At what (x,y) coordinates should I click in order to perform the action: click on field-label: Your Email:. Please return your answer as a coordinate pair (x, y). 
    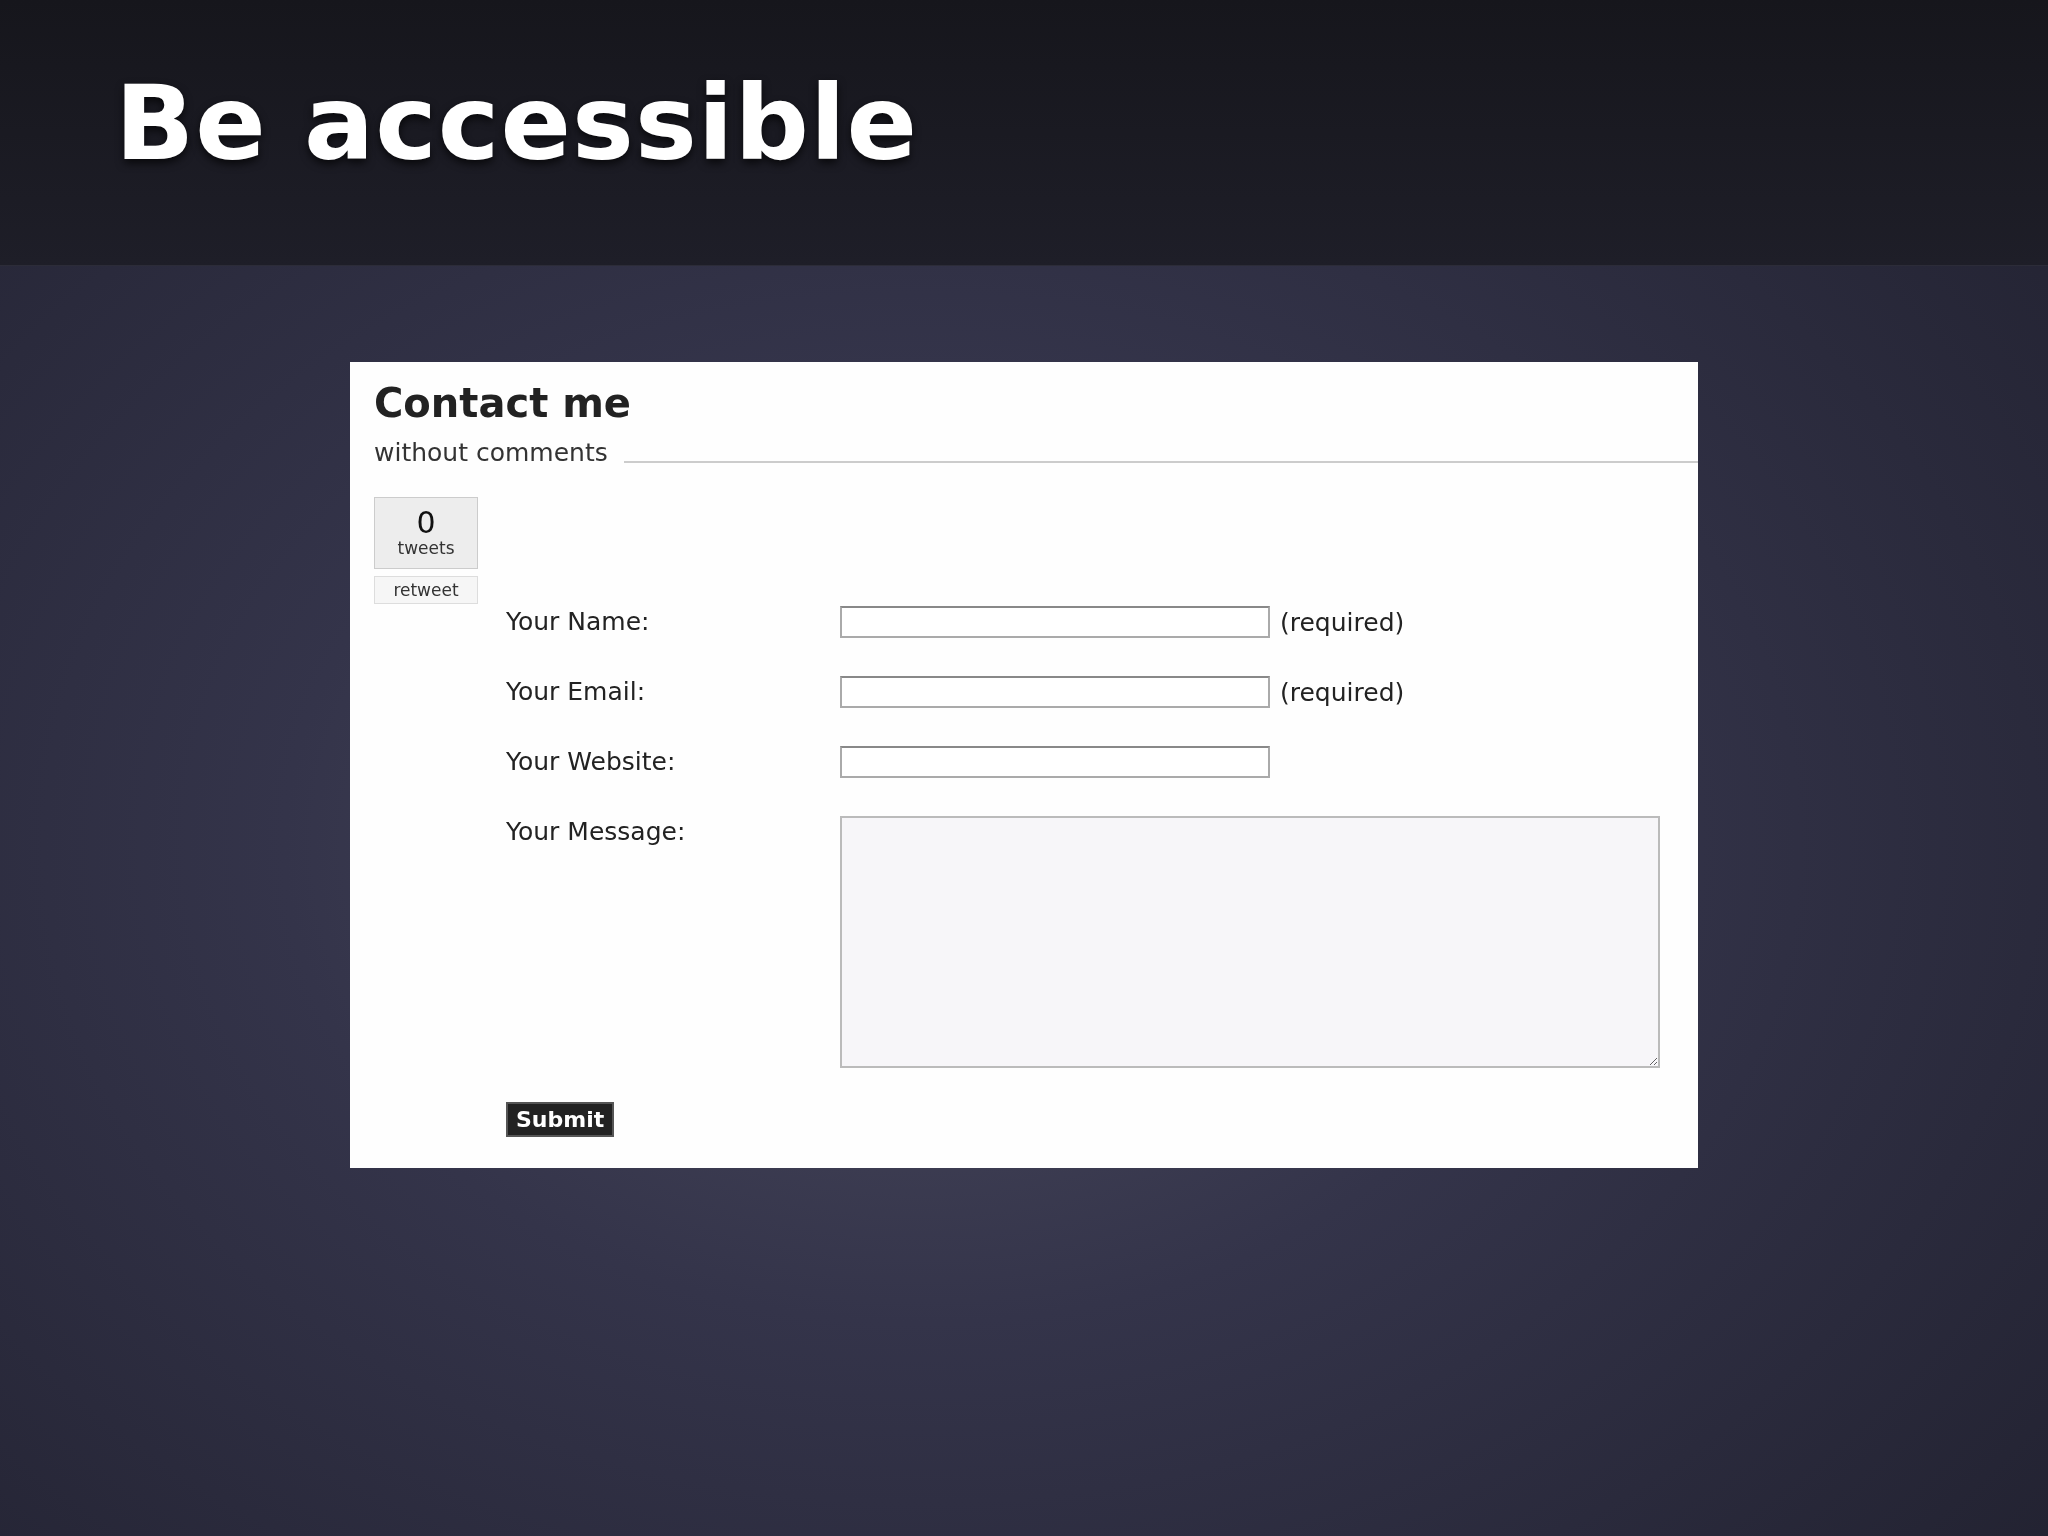
    Looking at the image, I should click on (576, 692).